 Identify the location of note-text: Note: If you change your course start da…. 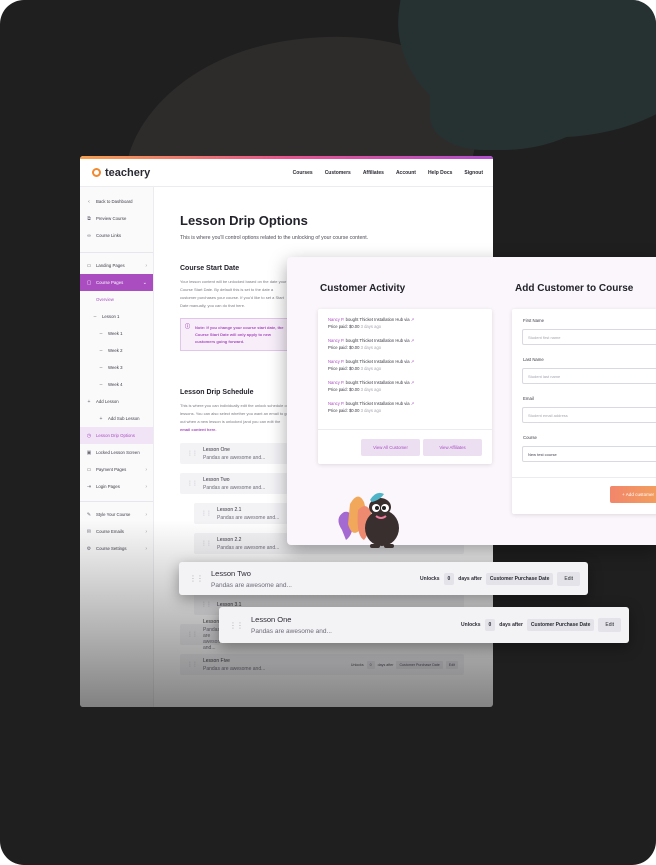
(239, 334).